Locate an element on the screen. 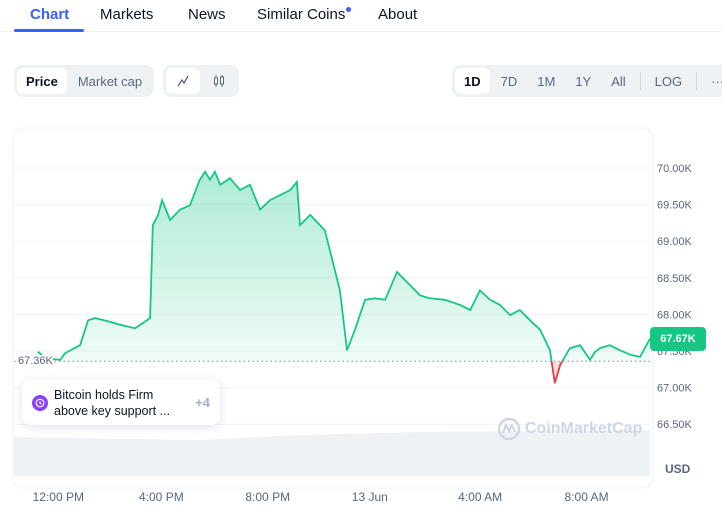  active-tab-indicator is located at coordinates (49, 30).